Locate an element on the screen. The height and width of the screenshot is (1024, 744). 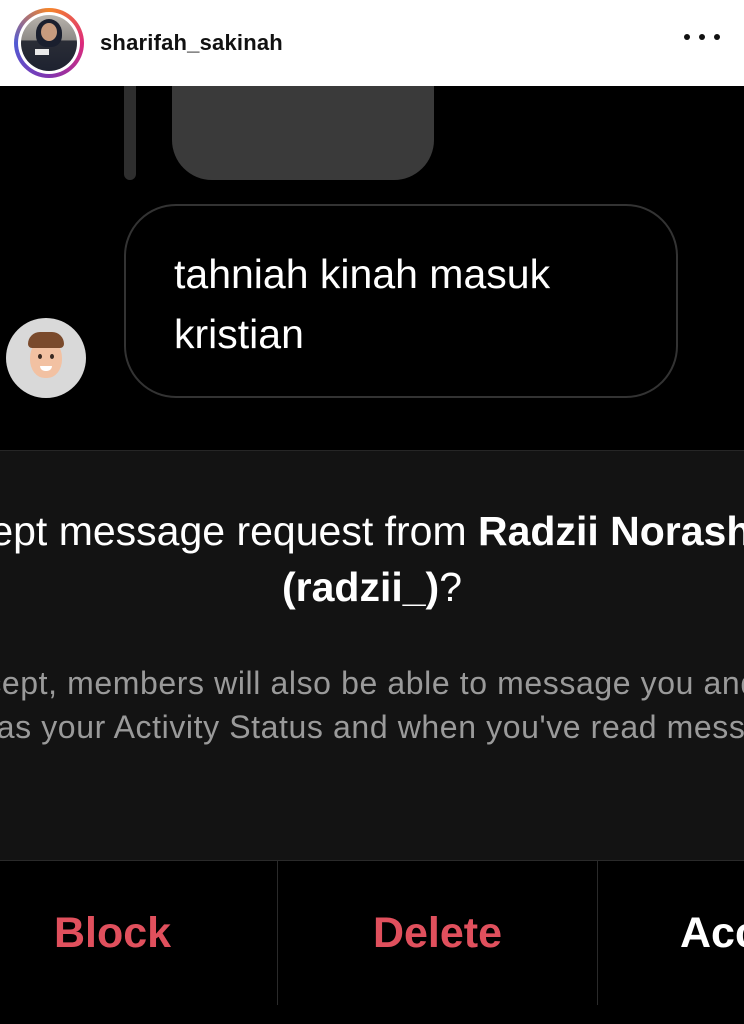
reply-indicator is located at coordinates (130, 133).